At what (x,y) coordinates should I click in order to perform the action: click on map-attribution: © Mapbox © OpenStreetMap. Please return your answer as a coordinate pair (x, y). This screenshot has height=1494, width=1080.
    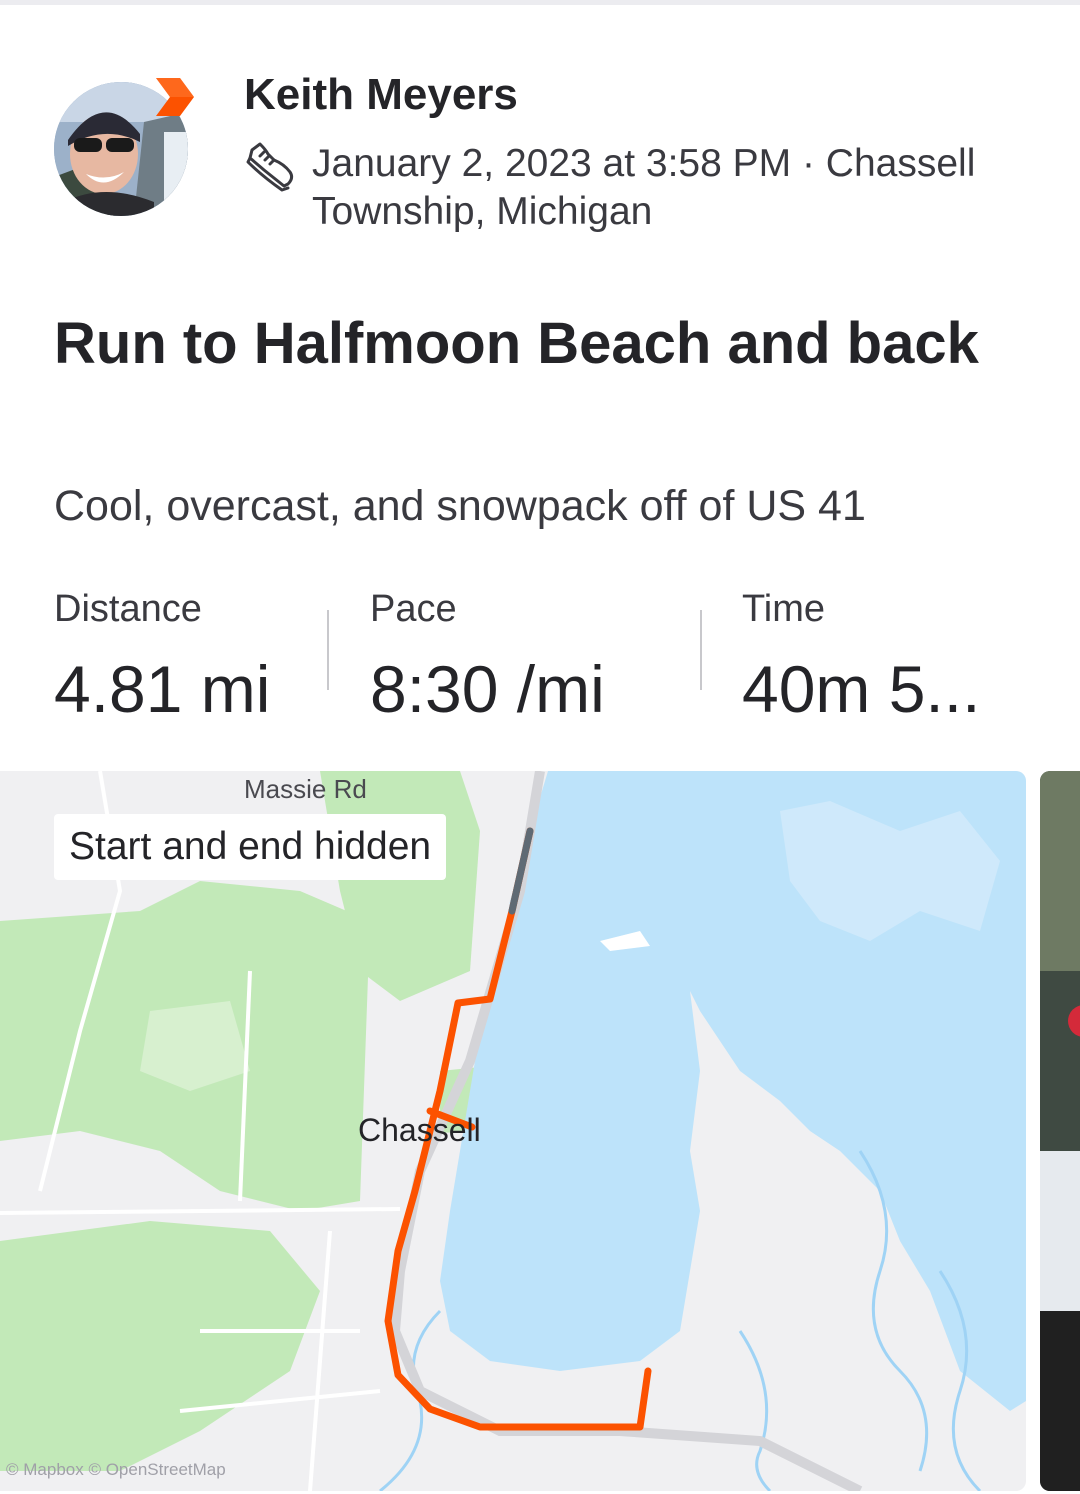
    Looking at the image, I should click on (116, 1470).